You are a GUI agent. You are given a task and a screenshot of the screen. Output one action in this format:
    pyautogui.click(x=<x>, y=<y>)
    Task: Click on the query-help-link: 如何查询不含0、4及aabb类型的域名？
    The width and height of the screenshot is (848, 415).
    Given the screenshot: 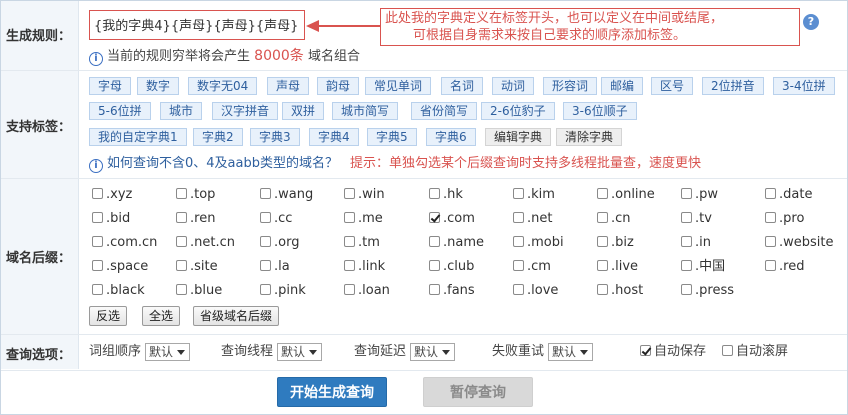 What is the action you would take?
    pyautogui.click(x=222, y=163)
    